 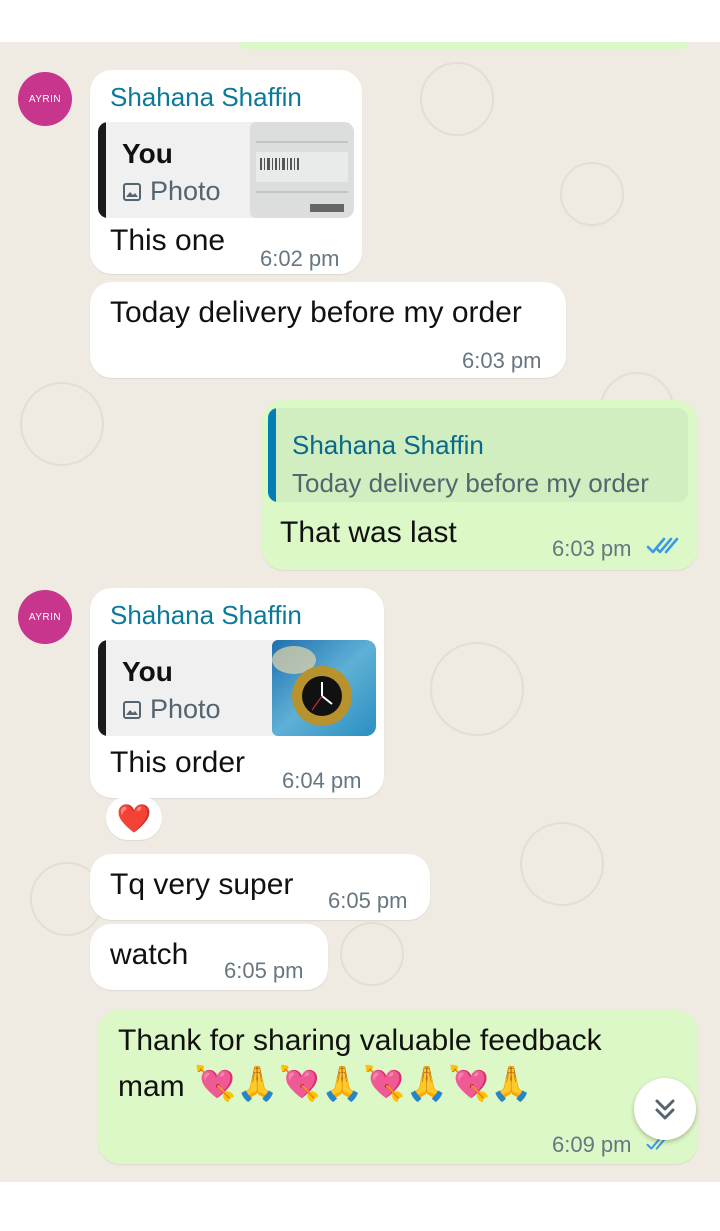 What do you see at coordinates (168, 240) in the screenshot?
I see `message-text: This one` at bounding box center [168, 240].